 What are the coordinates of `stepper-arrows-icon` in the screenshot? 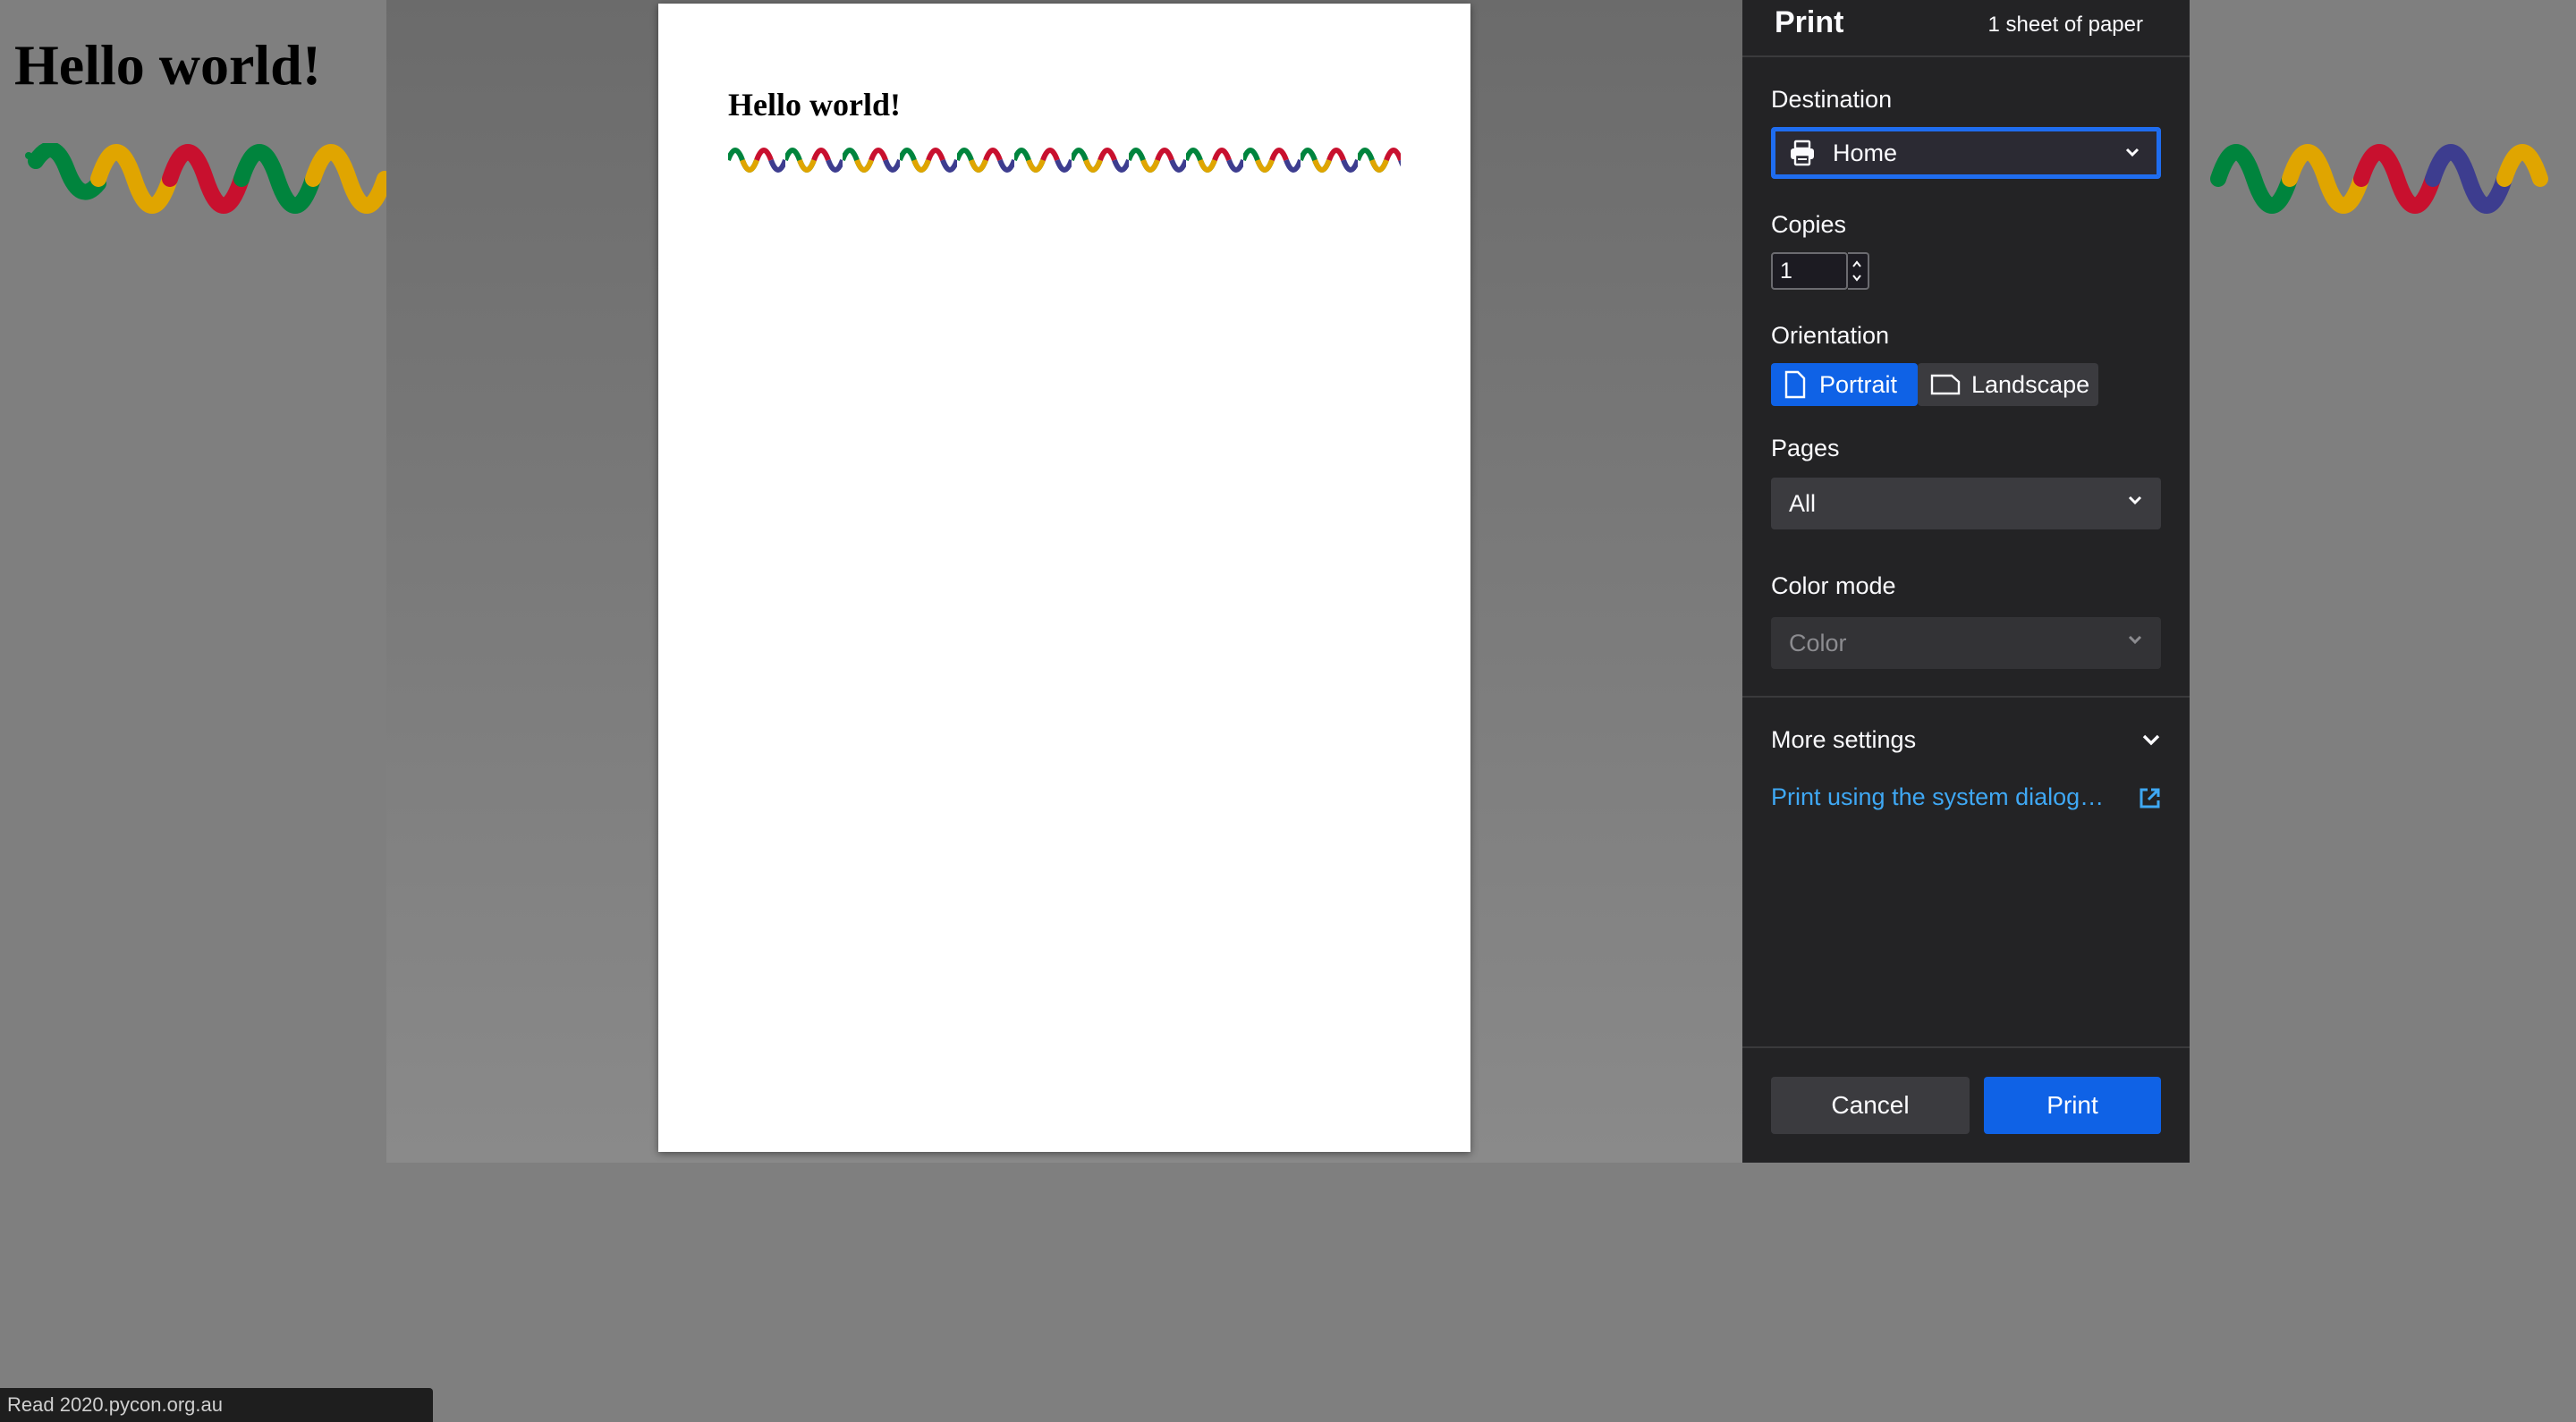 It's located at (1856, 271).